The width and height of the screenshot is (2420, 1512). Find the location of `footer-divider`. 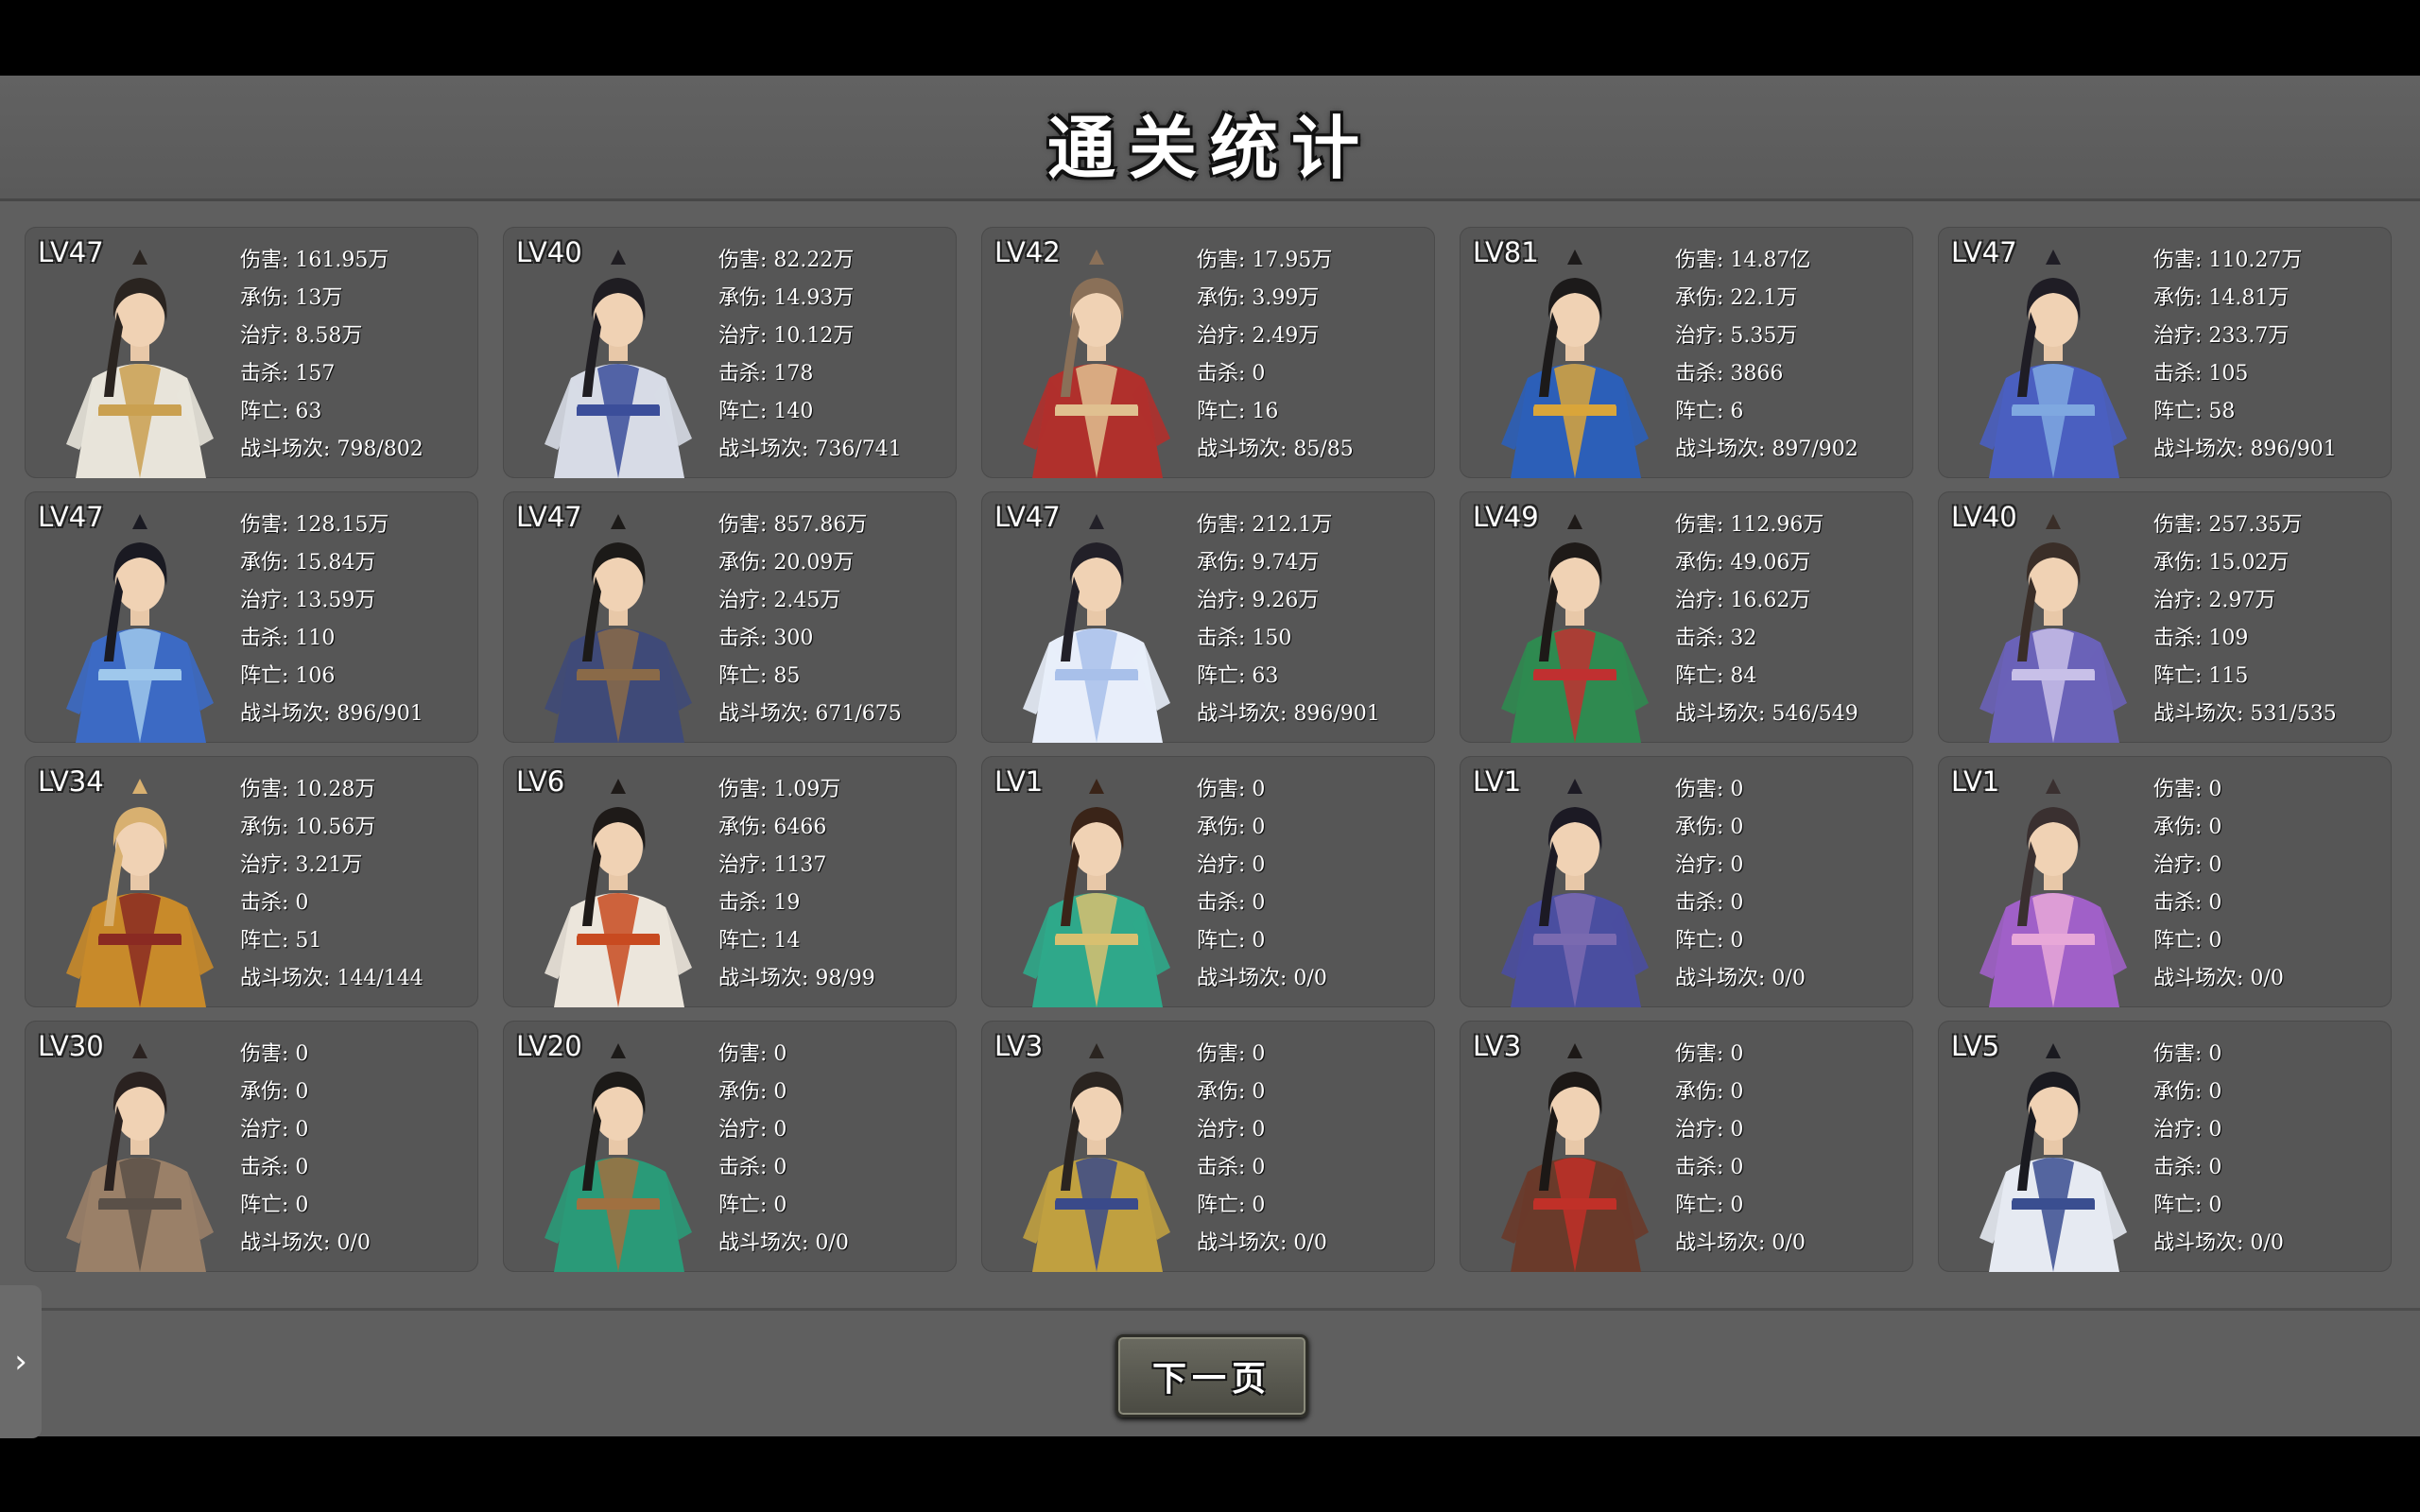

footer-divider is located at coordinates (1210, 1309).